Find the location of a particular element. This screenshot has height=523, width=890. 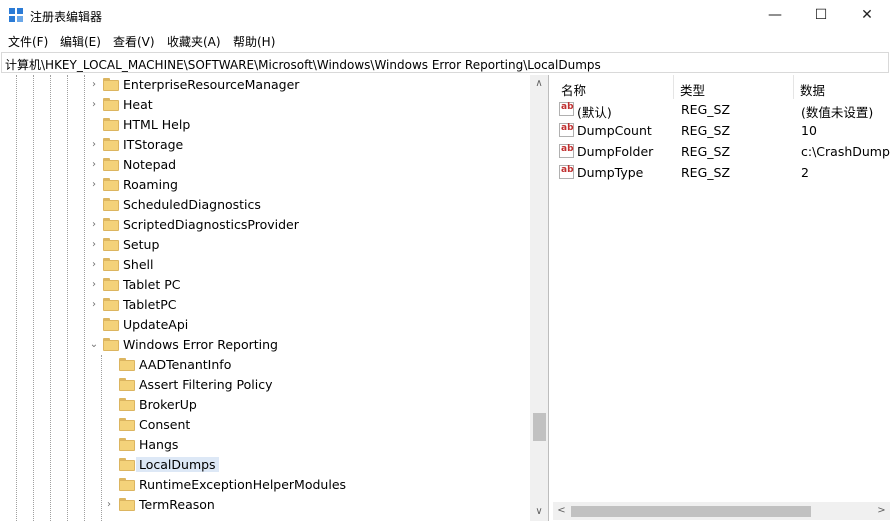

tree-item-label: ScriptedDiagnosticsProvider is located at coordinates (211, 224).